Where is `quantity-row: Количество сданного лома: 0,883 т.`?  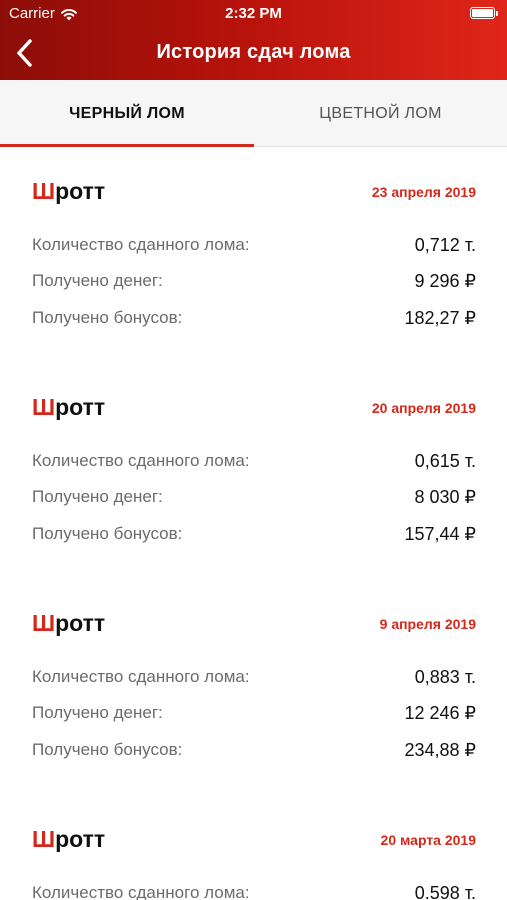
quantity-row: Количество сданного лома: 0,883 т. is located at coordinates (254, 680).